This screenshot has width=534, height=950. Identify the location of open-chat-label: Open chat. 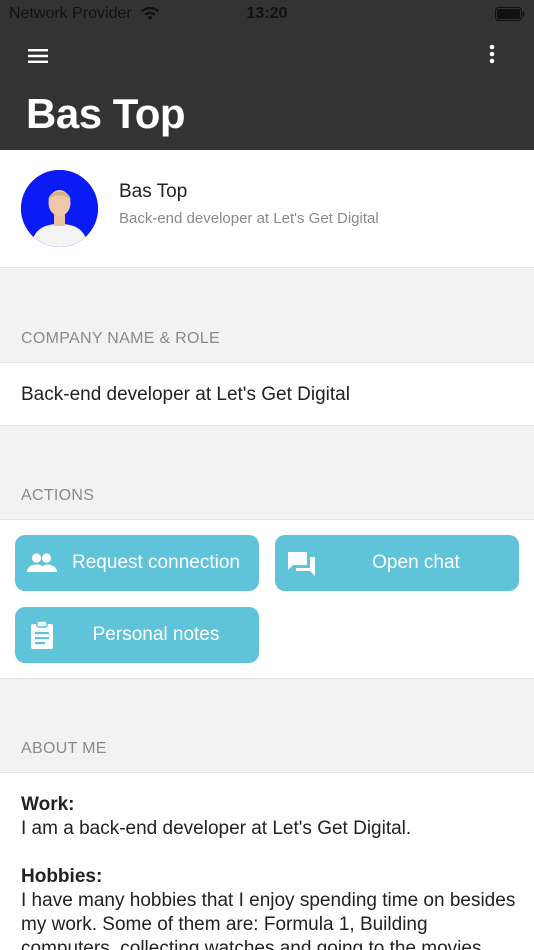
(416, 562).